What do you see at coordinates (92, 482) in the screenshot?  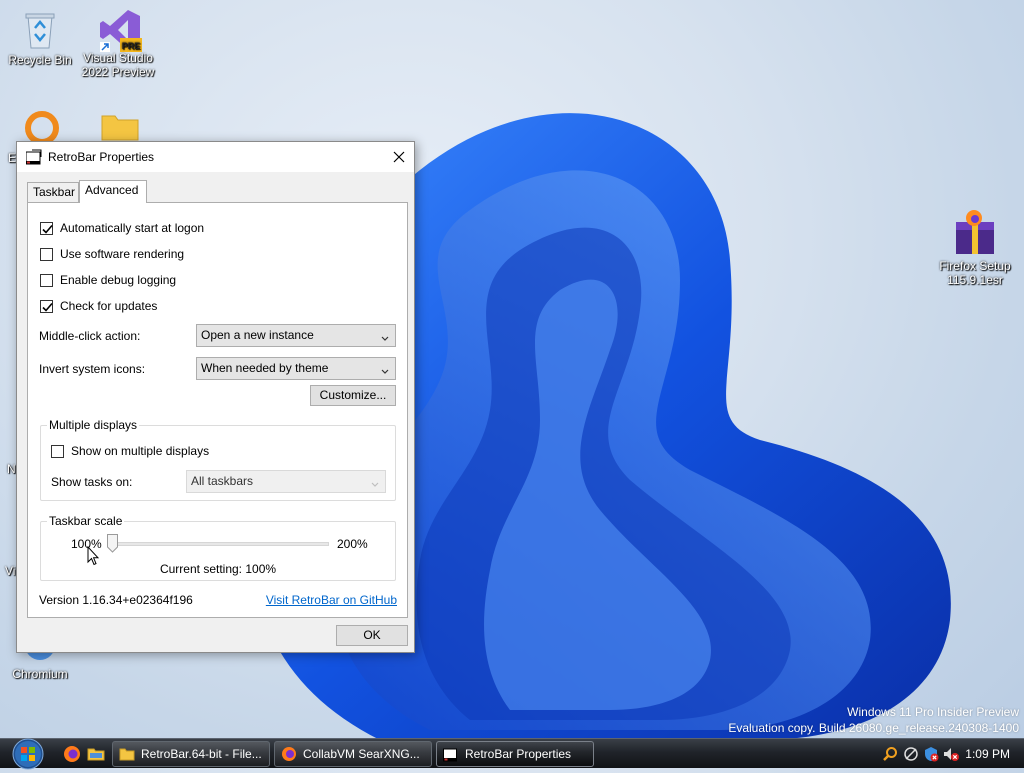 I see `show-tasks-label: Show tasks on:` at bounding box center [92, 482].